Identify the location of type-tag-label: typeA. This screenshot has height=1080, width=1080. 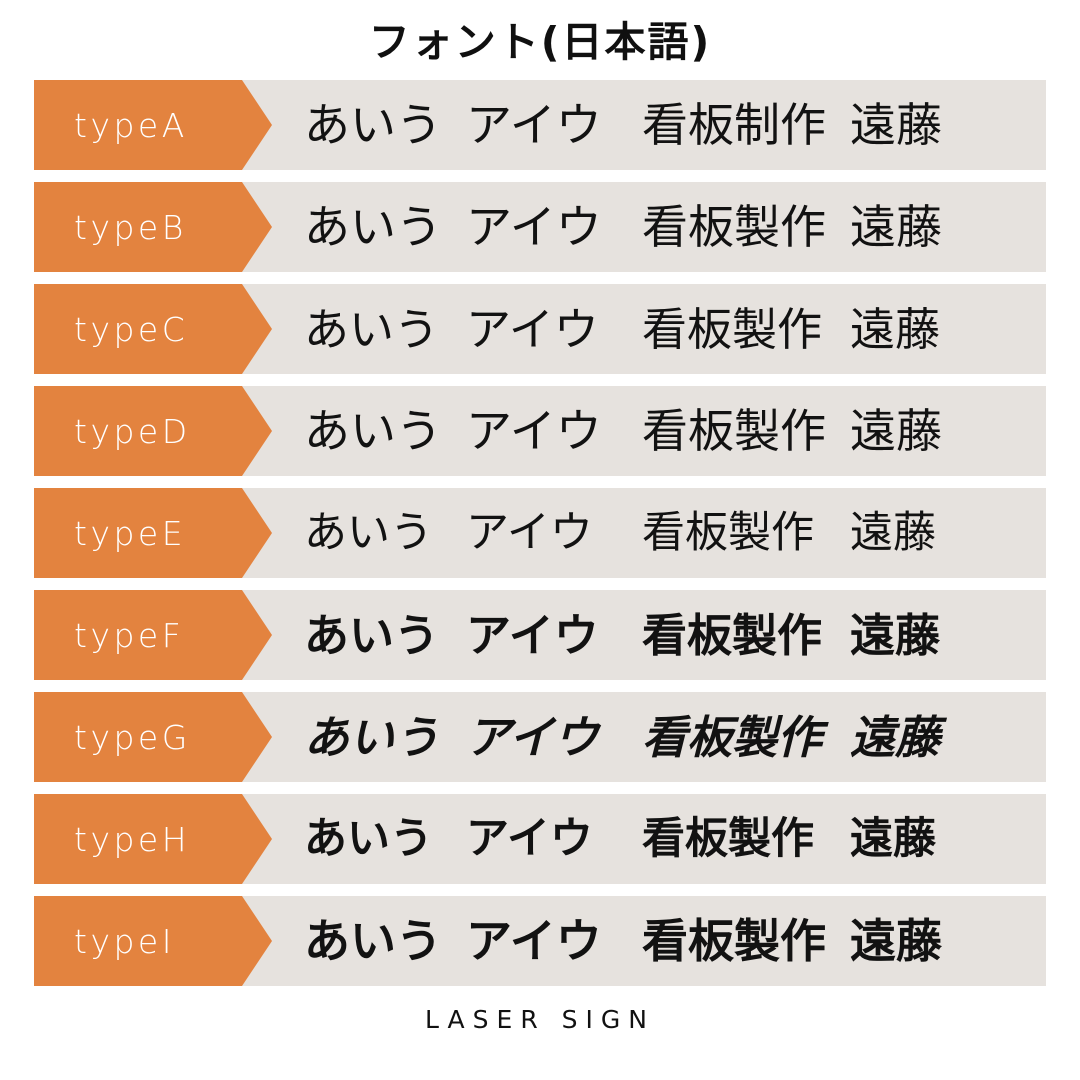
(131, 125).